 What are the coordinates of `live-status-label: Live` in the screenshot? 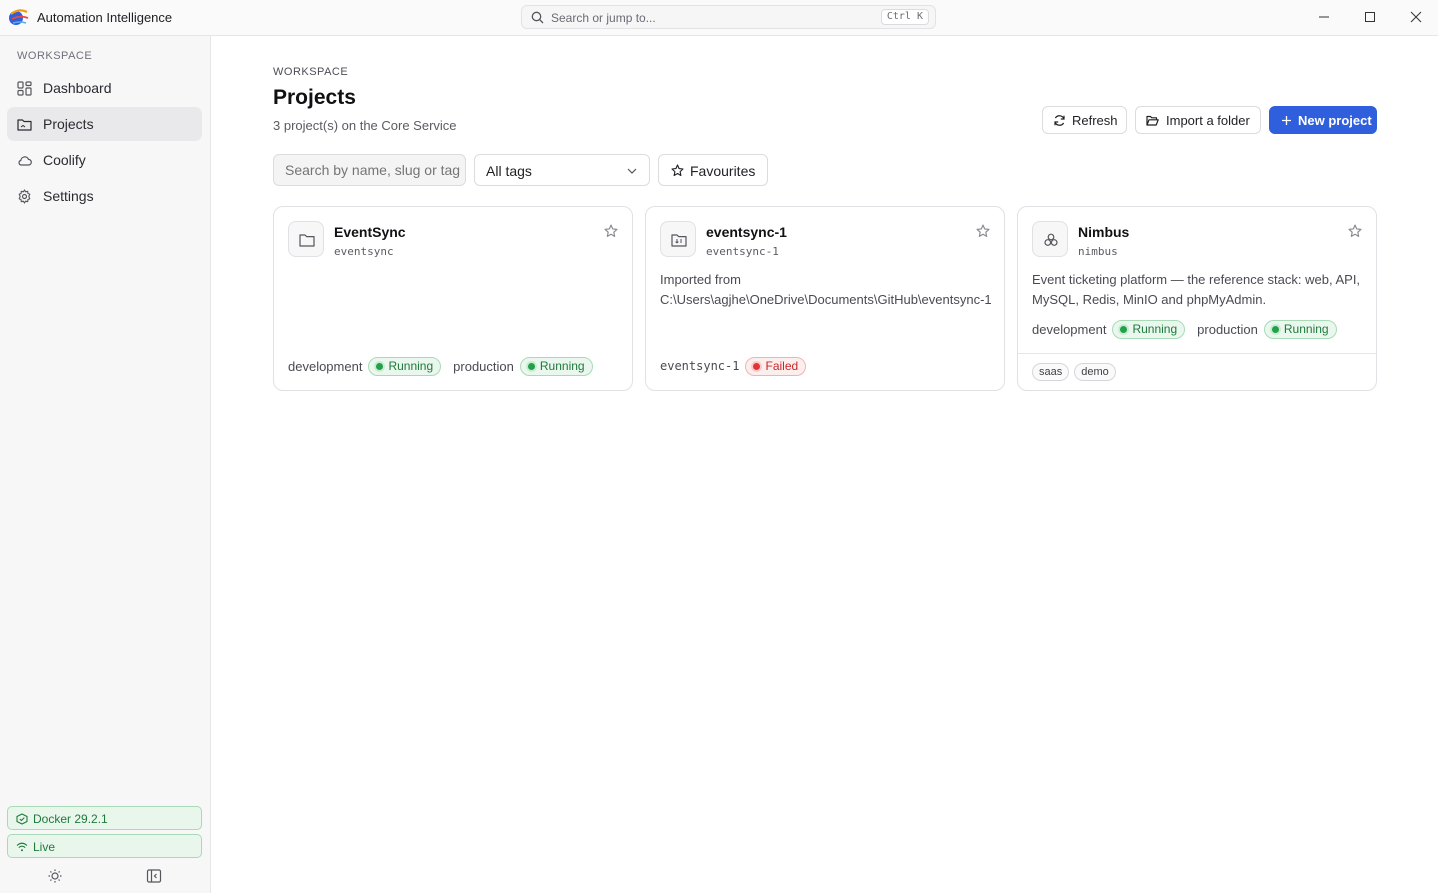 It's located at (44, 847).